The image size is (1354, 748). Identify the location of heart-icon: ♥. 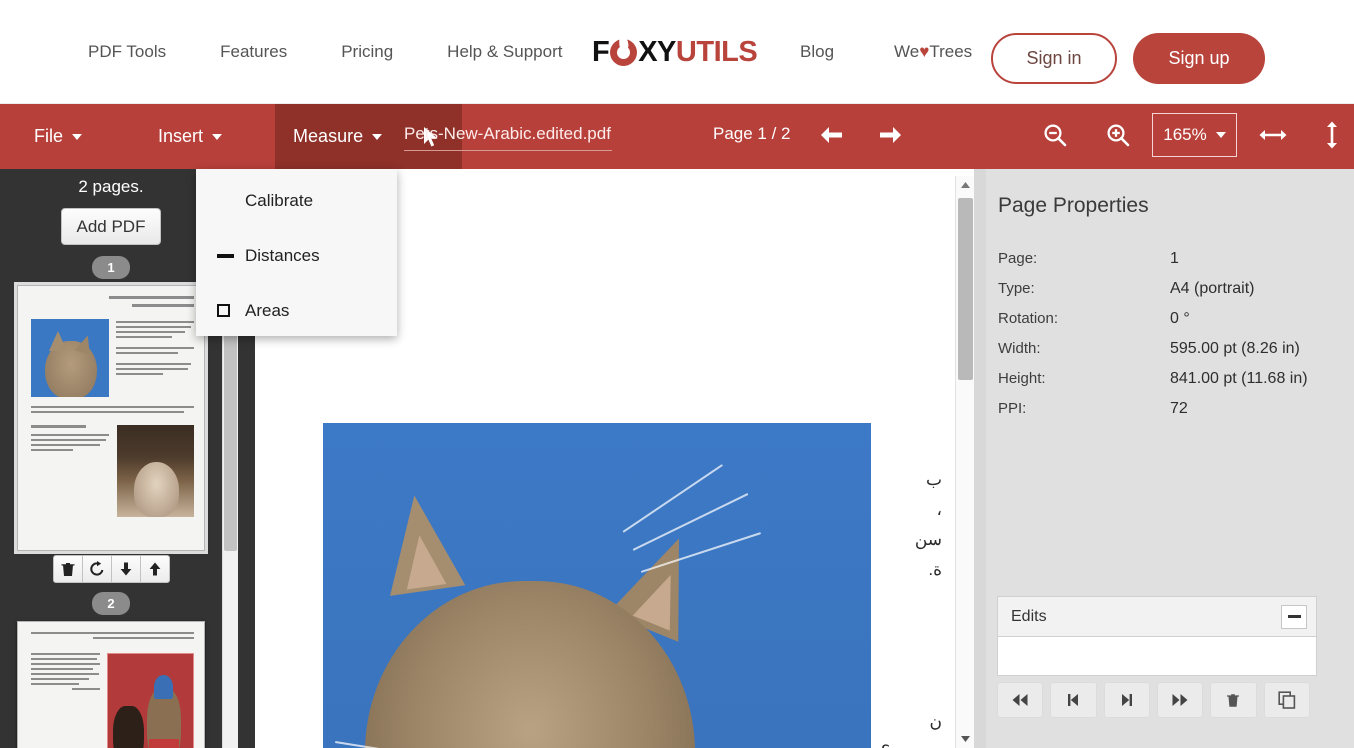
(924, 51).